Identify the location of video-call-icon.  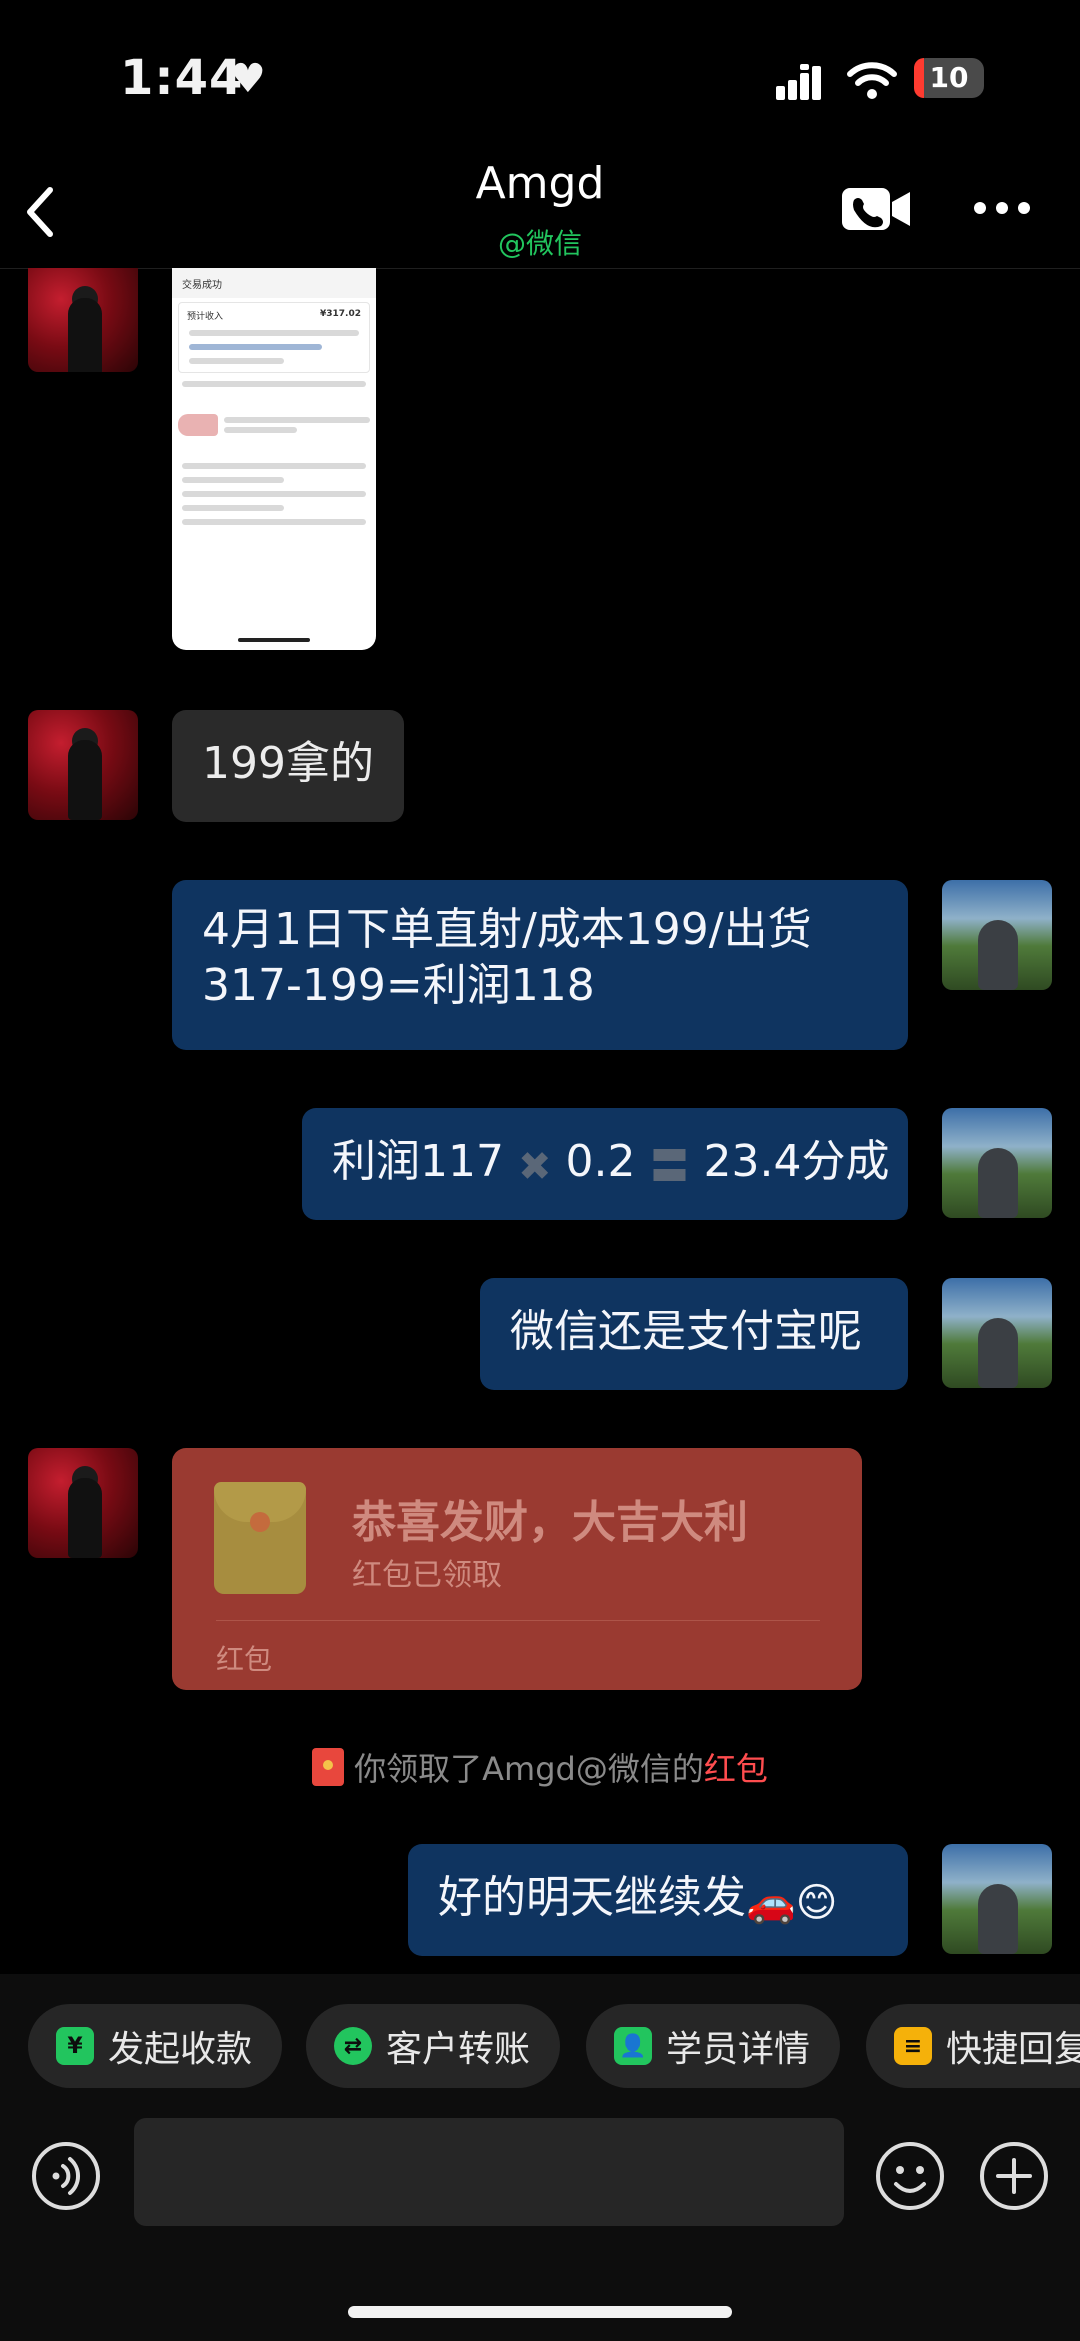
(876, 209).